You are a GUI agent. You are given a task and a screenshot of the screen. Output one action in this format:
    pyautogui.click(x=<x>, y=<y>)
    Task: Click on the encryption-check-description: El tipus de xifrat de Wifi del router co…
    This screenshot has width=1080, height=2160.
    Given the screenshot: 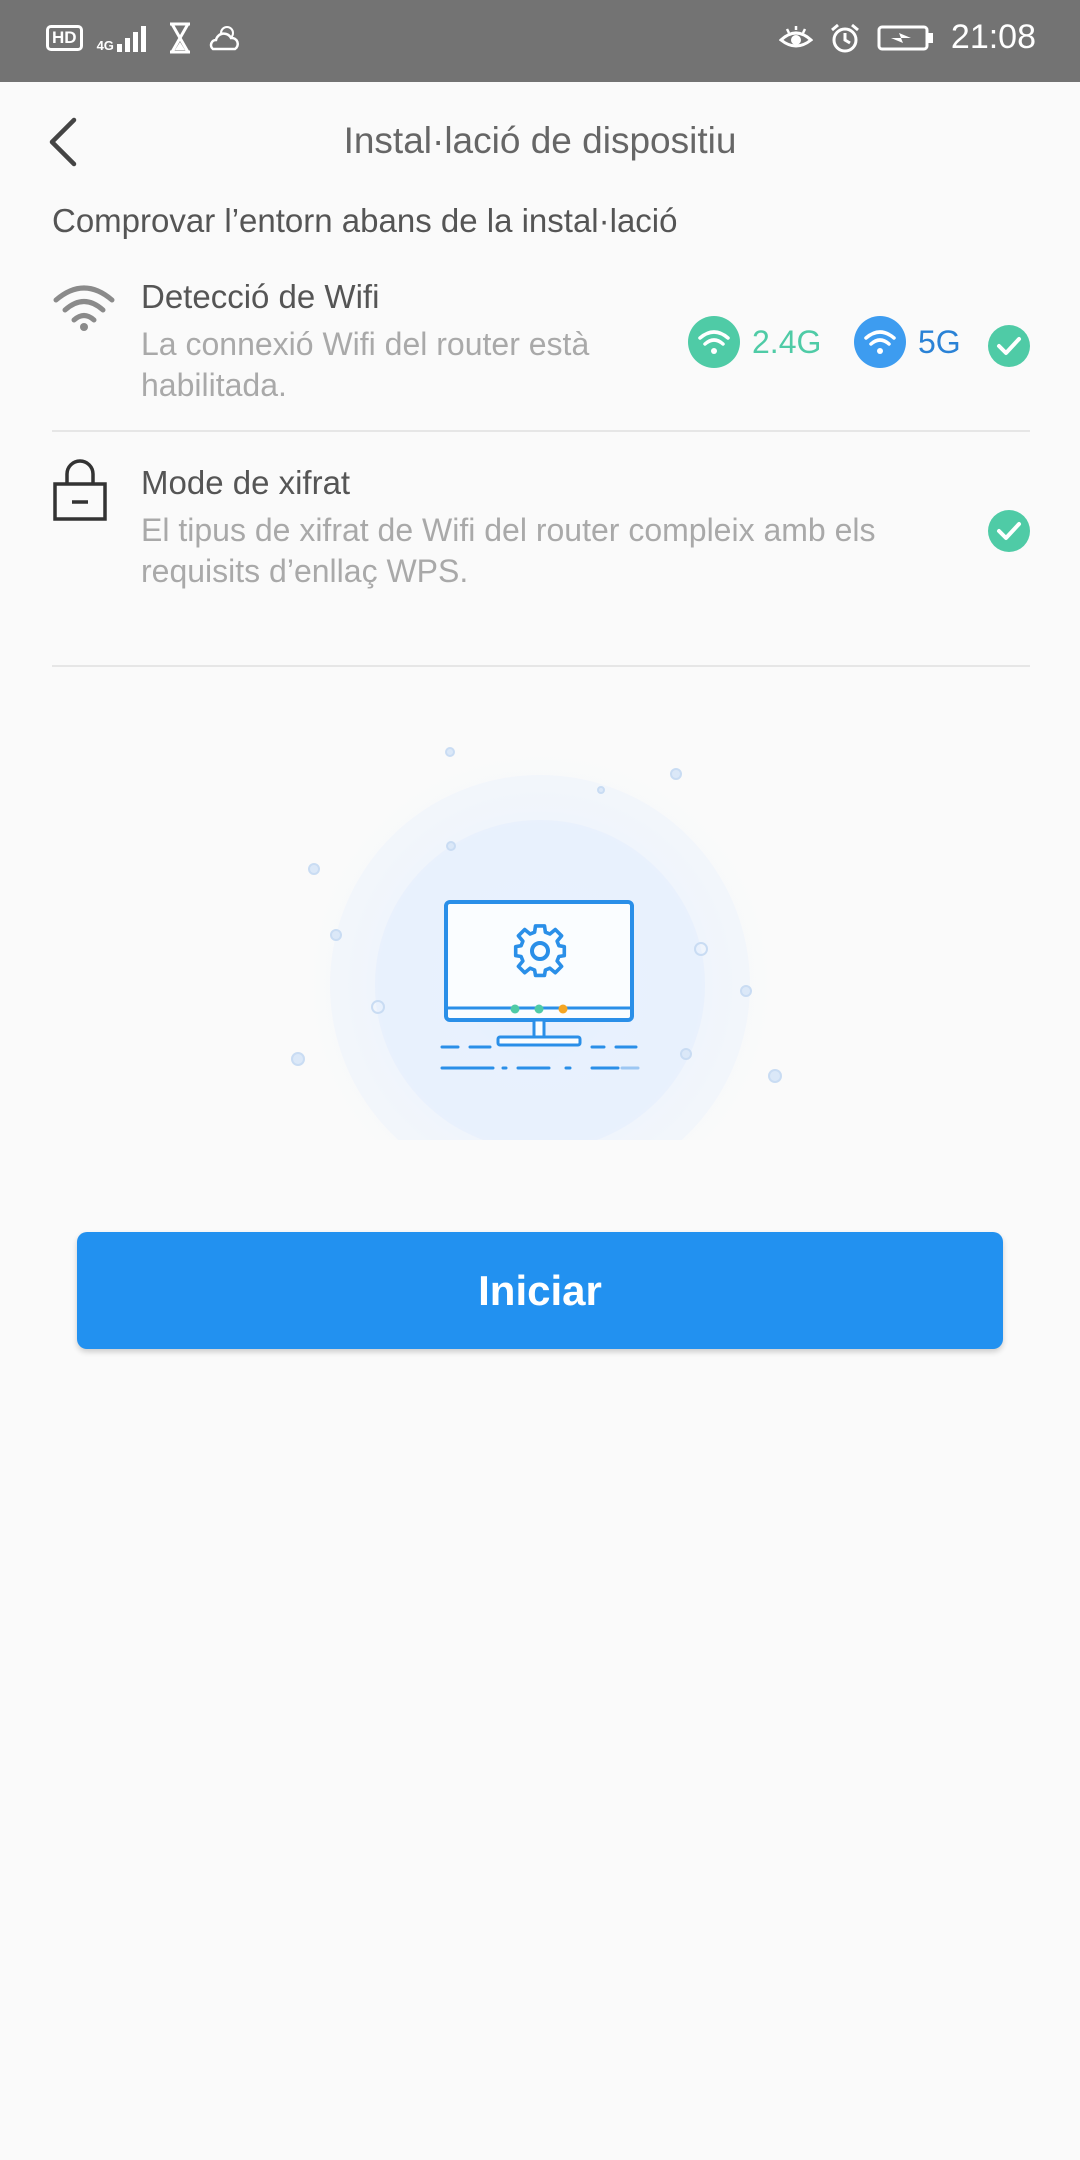 What is the action you would take?
    pyautogui.click(x=508, y=550)
    